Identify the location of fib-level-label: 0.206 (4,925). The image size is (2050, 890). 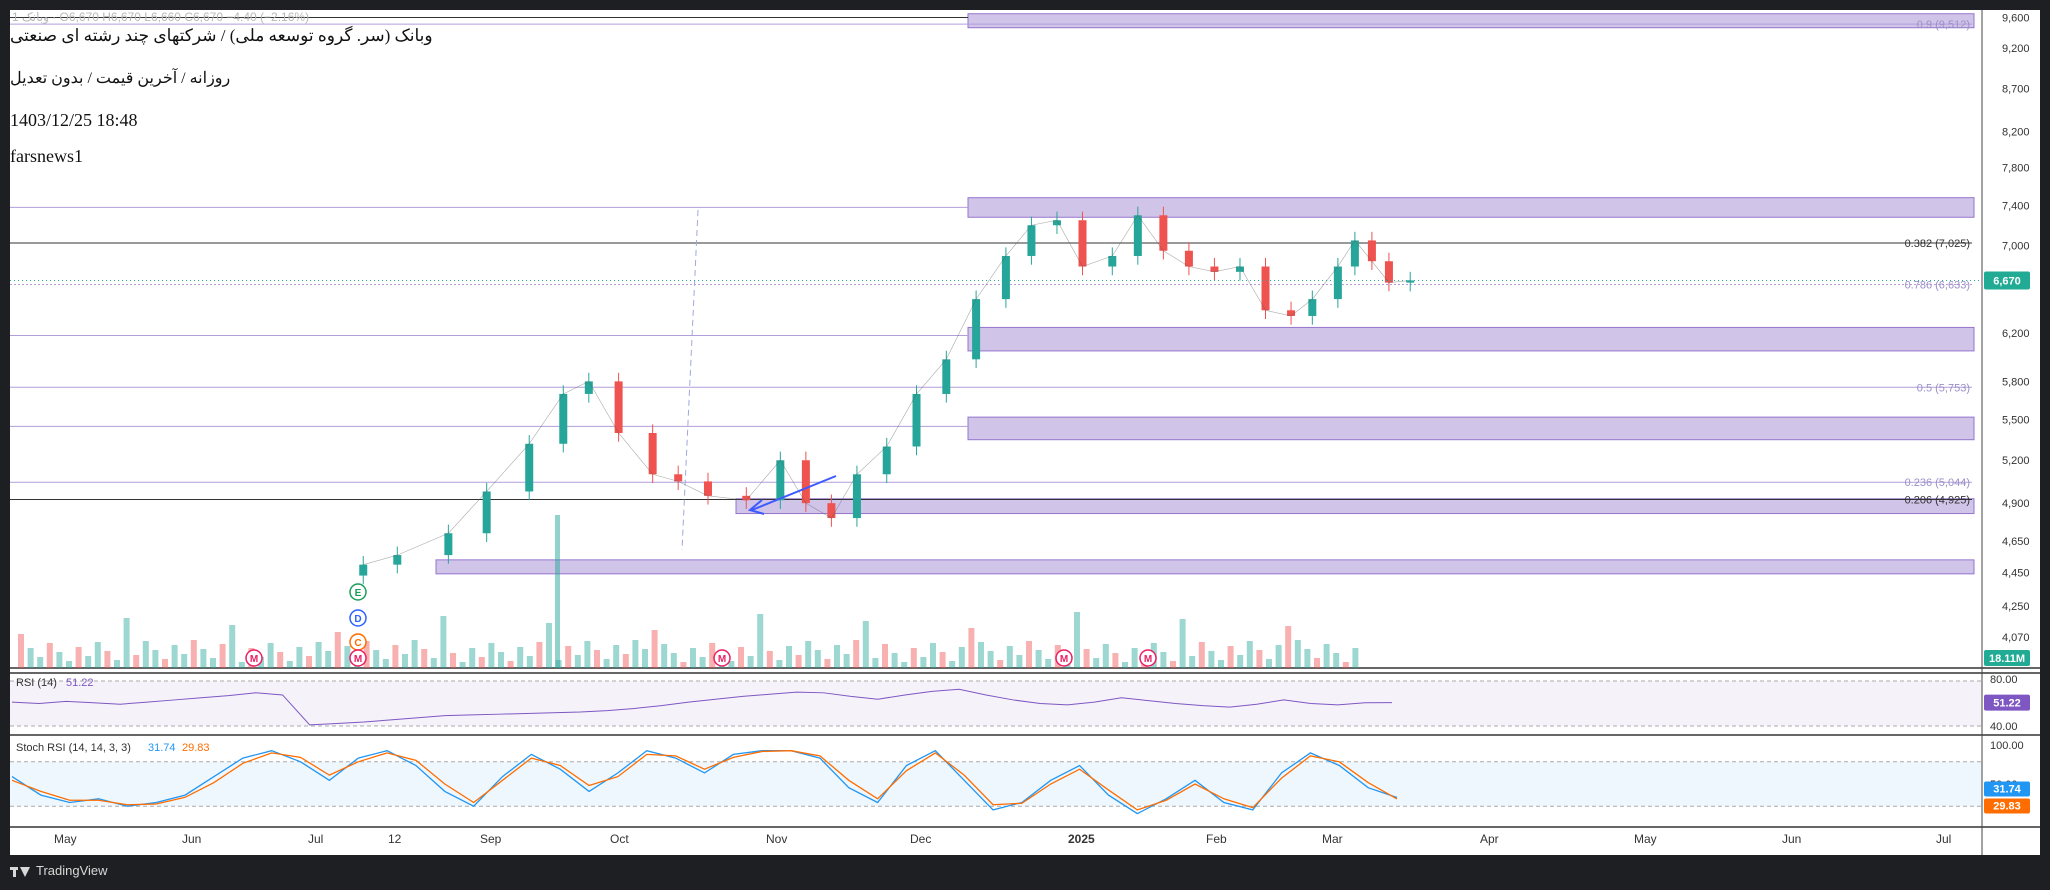
(1937, 500).